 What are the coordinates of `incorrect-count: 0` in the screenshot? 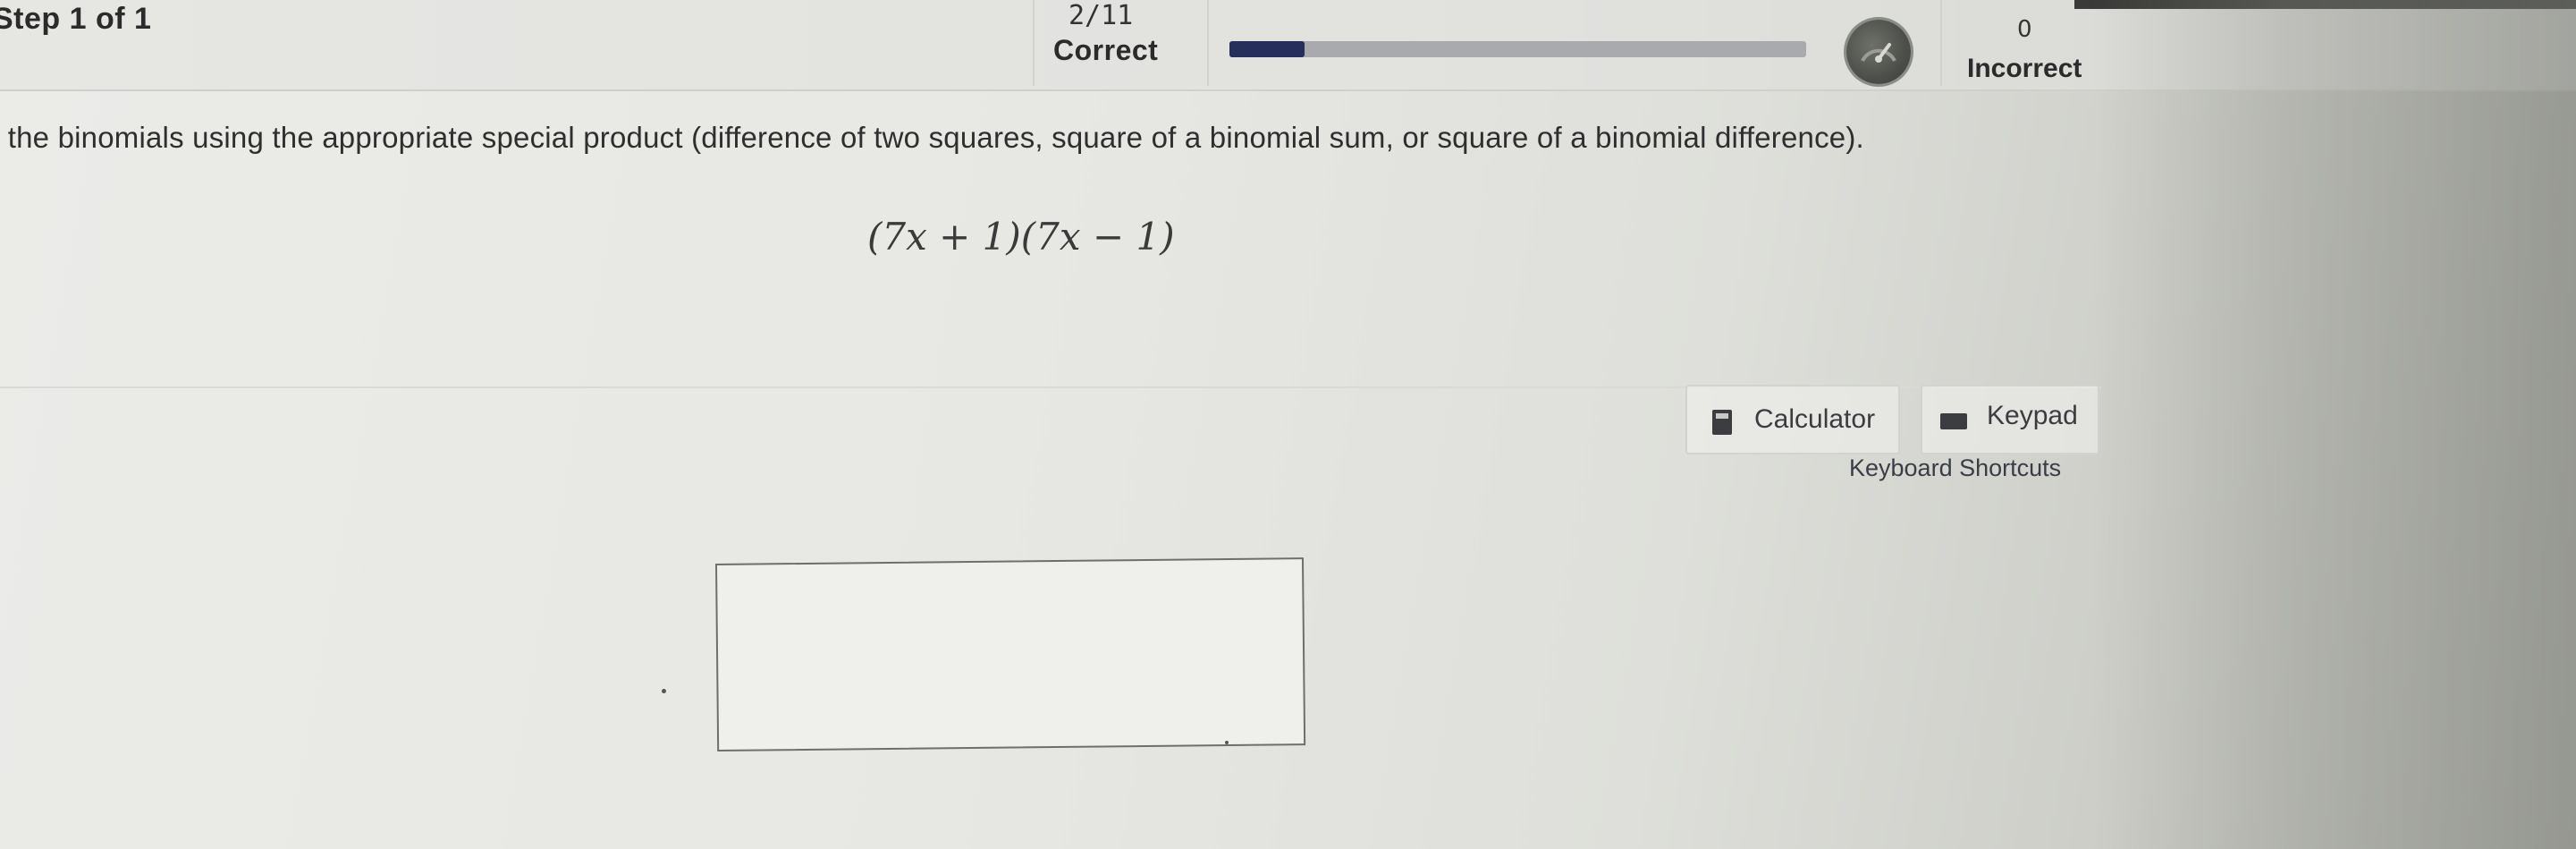 It's located at (2024, 29).